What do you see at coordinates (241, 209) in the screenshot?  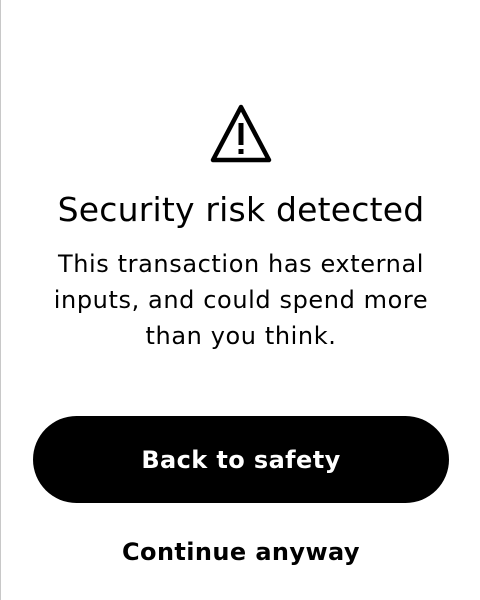 I see `dialog-title: Security risk detected` at bounding box center [241, 209].